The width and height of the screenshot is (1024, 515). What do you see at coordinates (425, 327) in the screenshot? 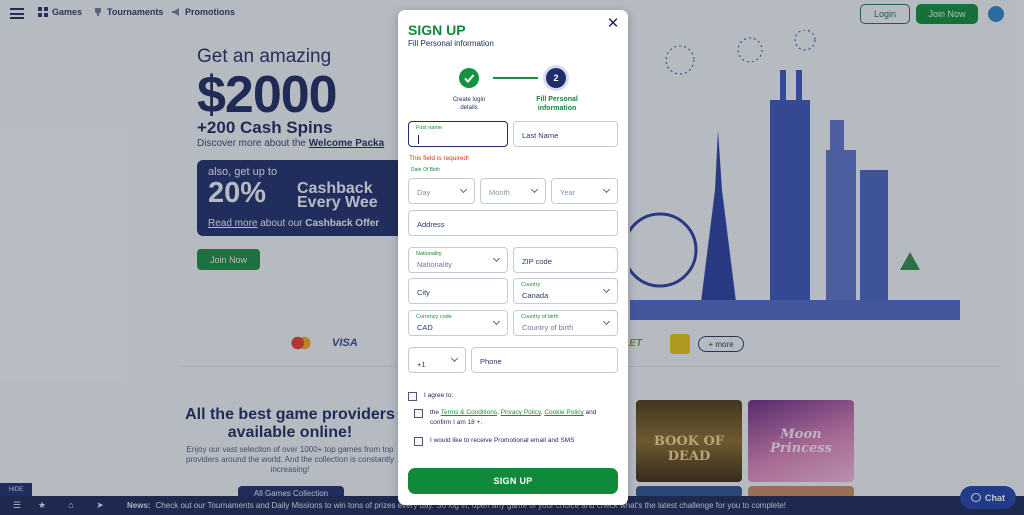
I see `currency-value: CAD` at bounding box center [425, 327].